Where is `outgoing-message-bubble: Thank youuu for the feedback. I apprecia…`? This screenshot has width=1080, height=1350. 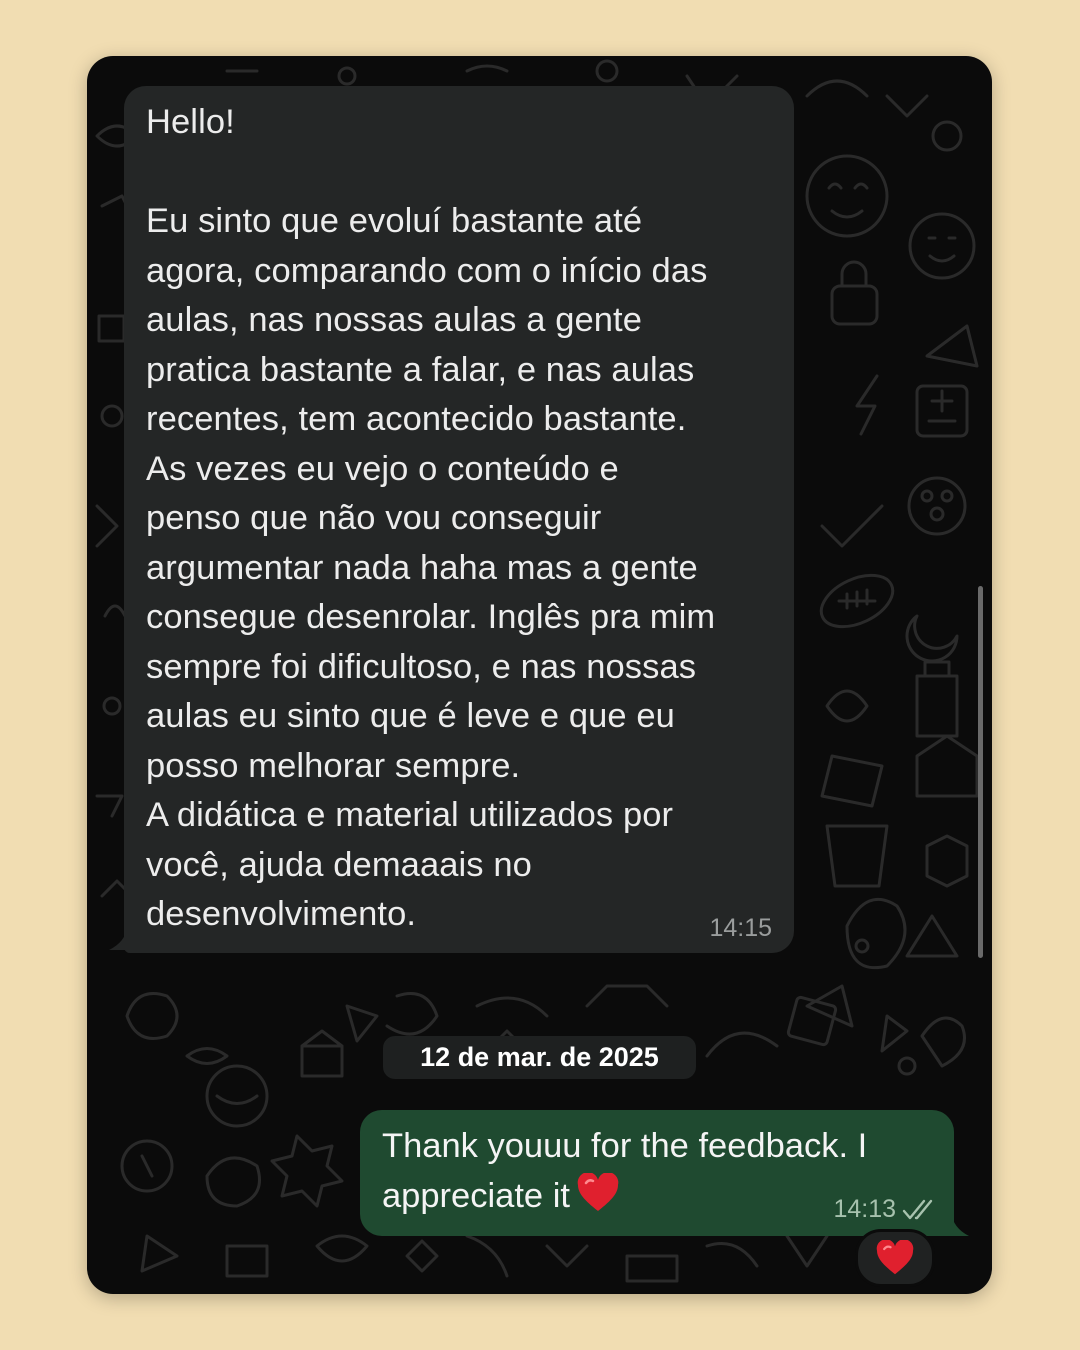 outgoing-message-bubble: Thank youuu for the feedback. I apprecia… is located at coordinates (657, 1173).